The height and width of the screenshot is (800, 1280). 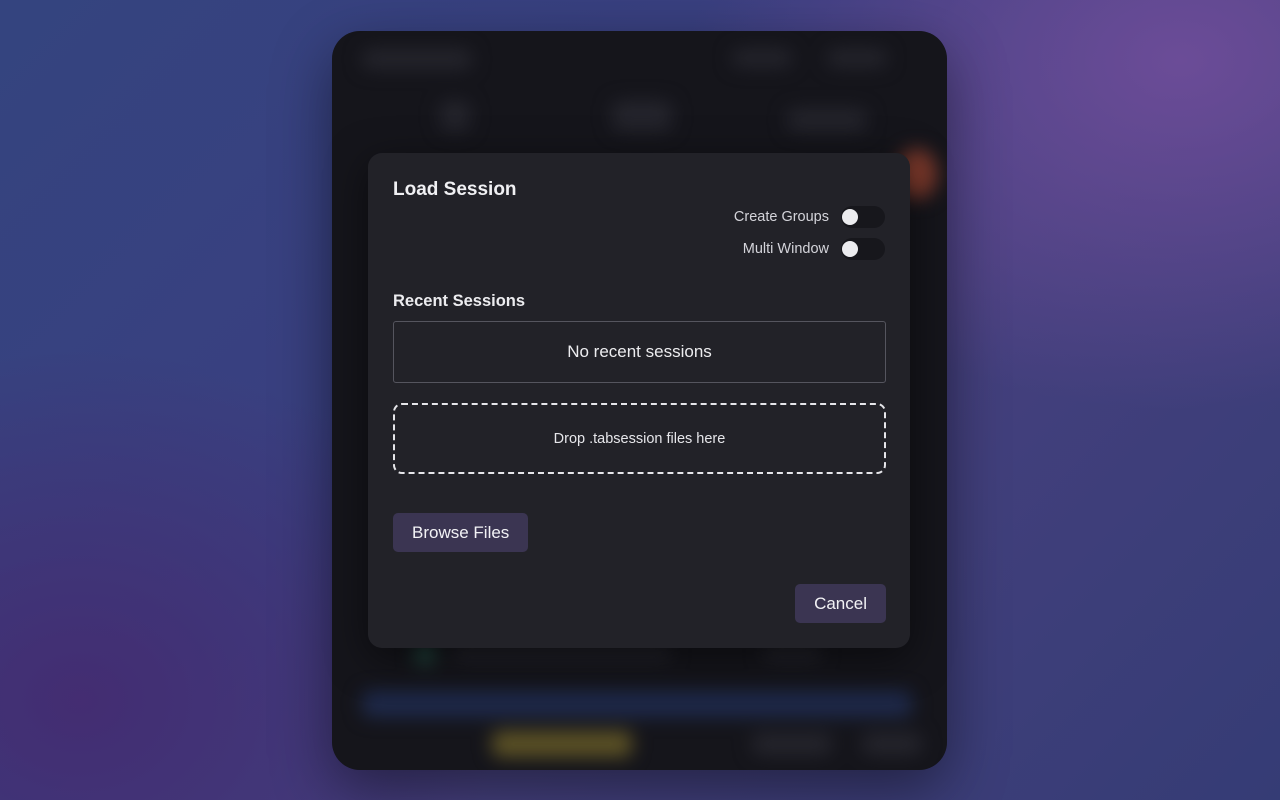 I want to click on recent-sessions-empty-message: No recent sessions, so click(x=639, y=351).